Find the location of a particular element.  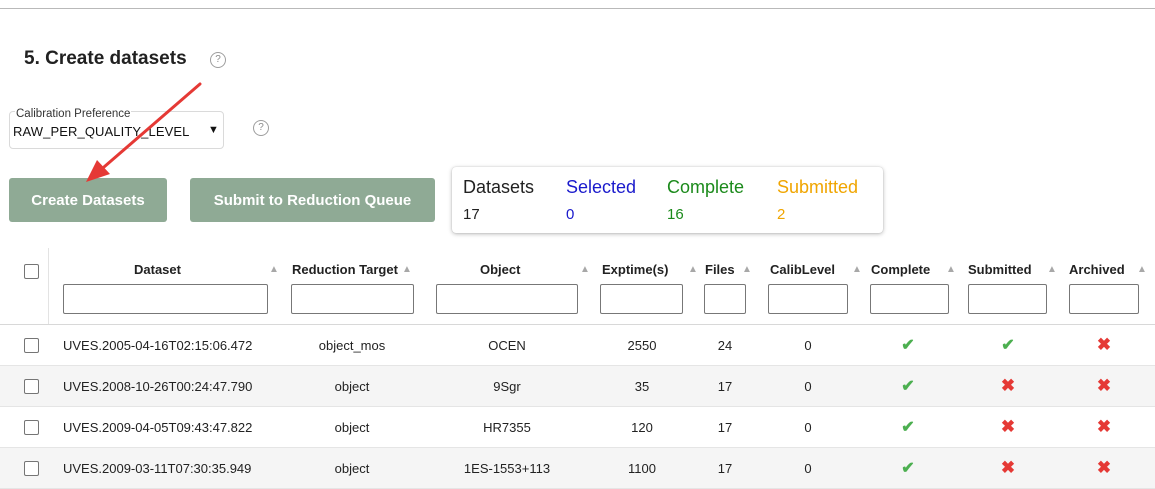

stat-complete-label: Complete is located at coordinates (706, 187).